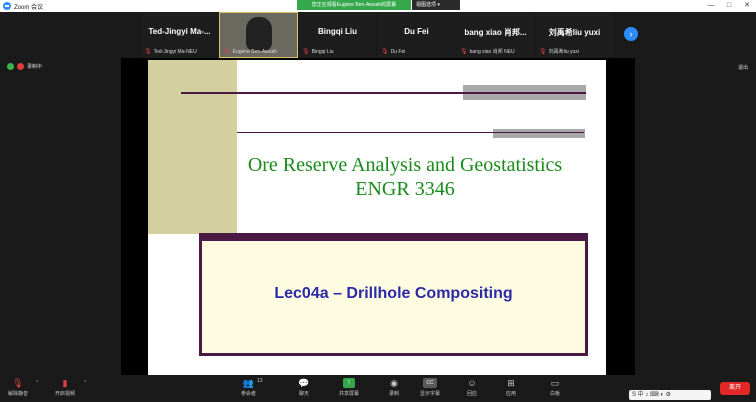 The image size is (756, 402). What do you see at coordinates (743, 67) in the screenshot?
I see `exit-fullscreen-button: 退出` at bounding box center [743, 67].